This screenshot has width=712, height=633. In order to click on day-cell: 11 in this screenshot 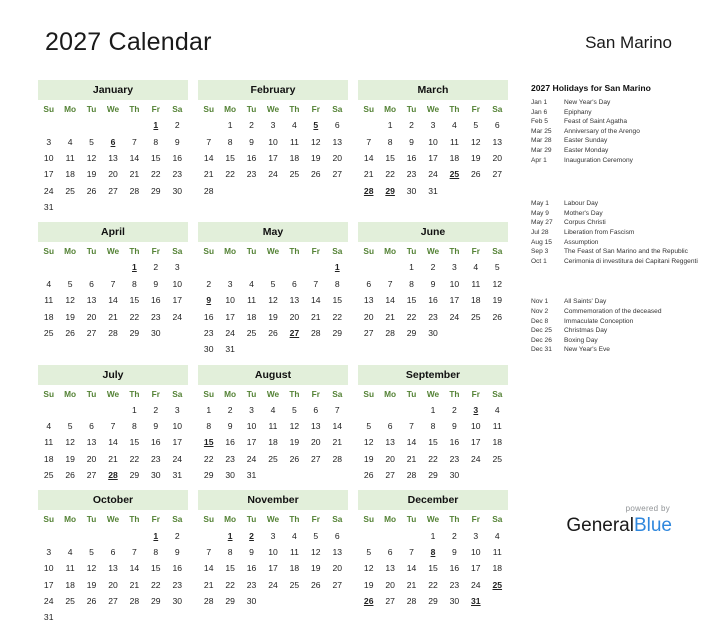, I will do `click(272, 426)`.